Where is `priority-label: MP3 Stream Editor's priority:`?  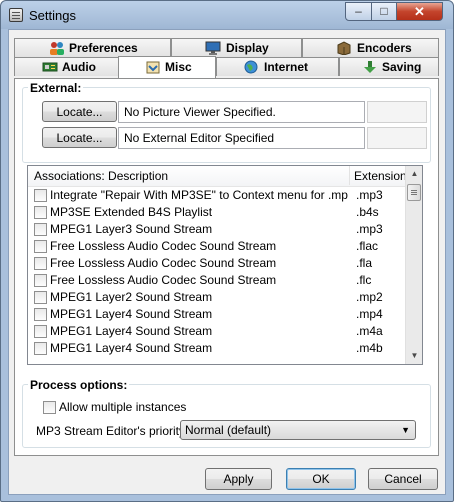
priority-label: MP3 Stream Editor's priority: is located at coordinates (112, 431).